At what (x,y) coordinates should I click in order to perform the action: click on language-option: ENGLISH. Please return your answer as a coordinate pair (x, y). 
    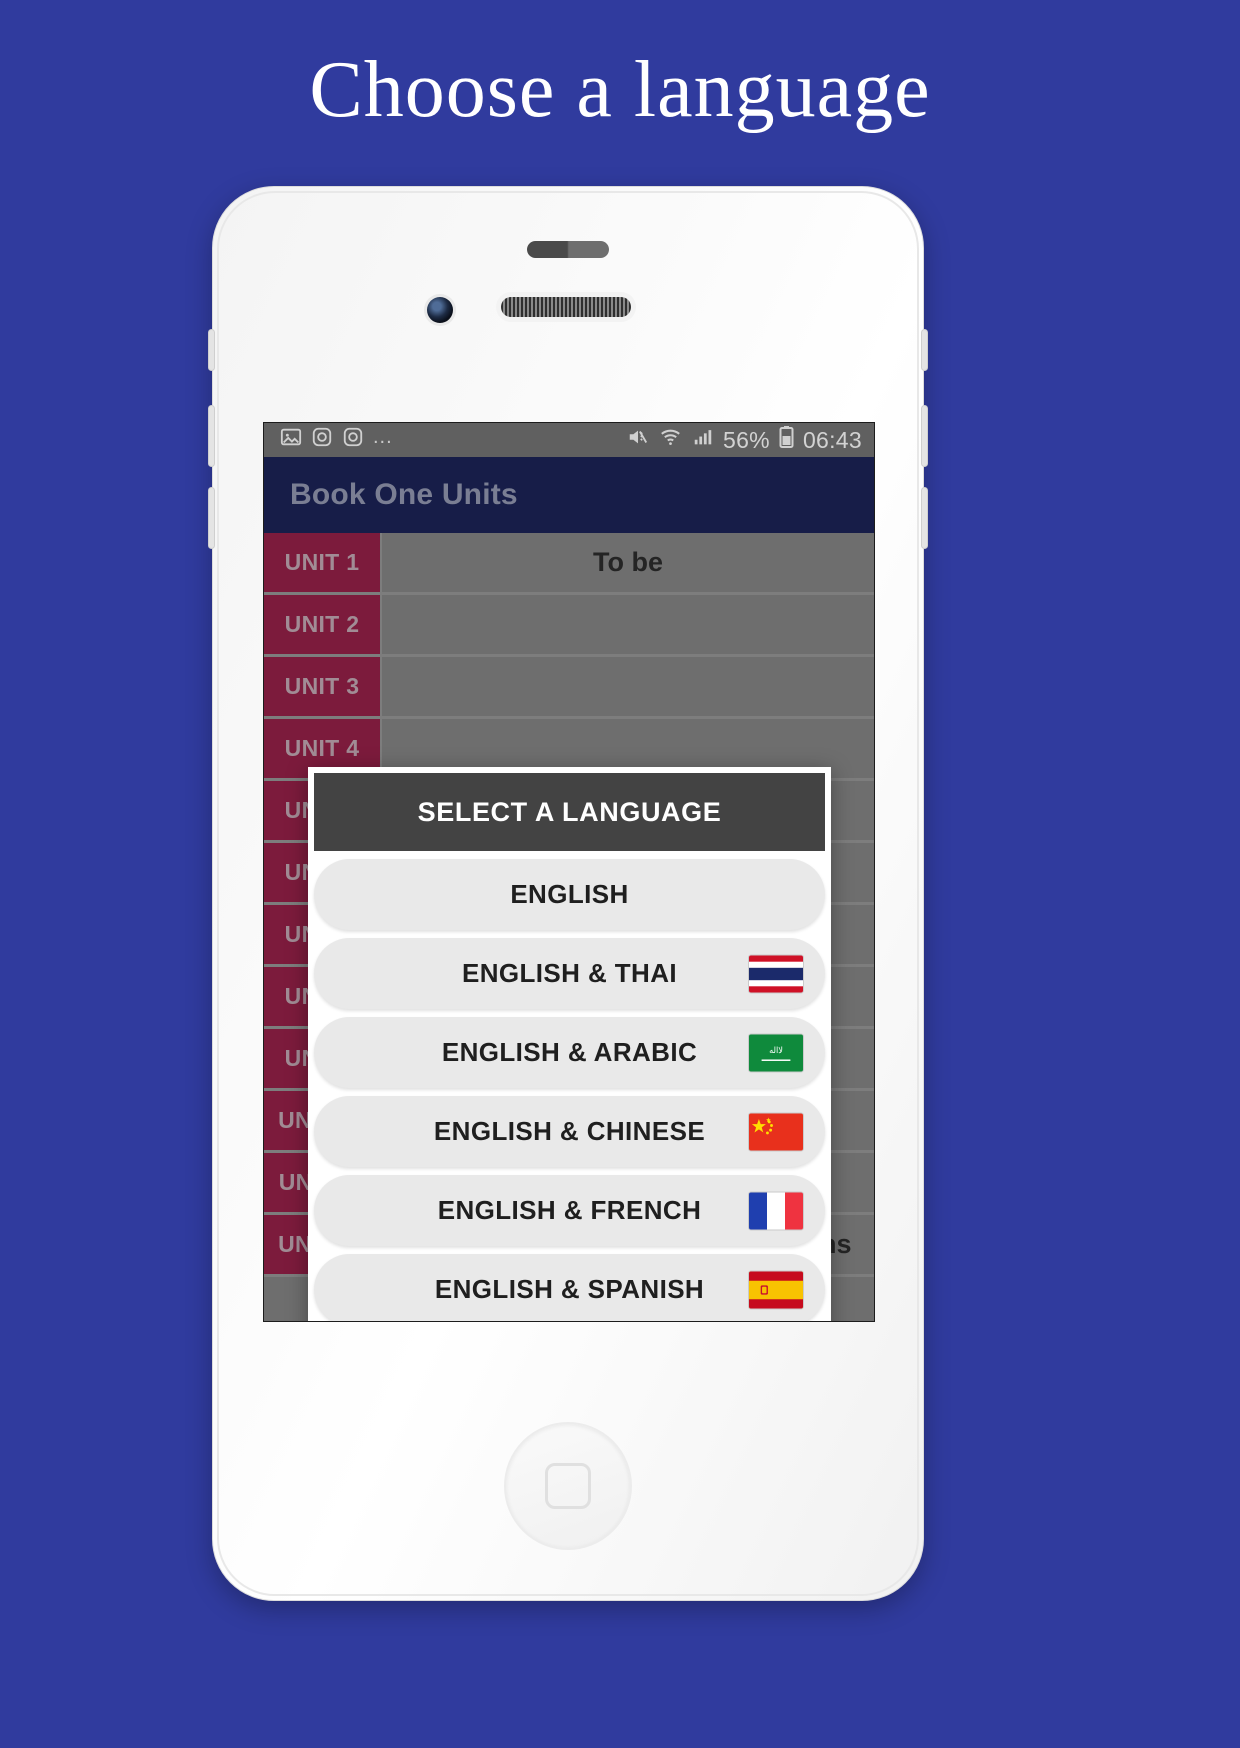
    Looking at the image, I should click on (569, 894).